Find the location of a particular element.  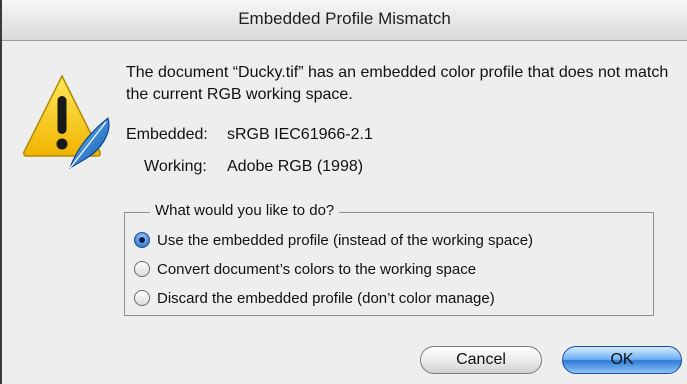

embedded-label: Embedded: is located at coordinates (167, 134).